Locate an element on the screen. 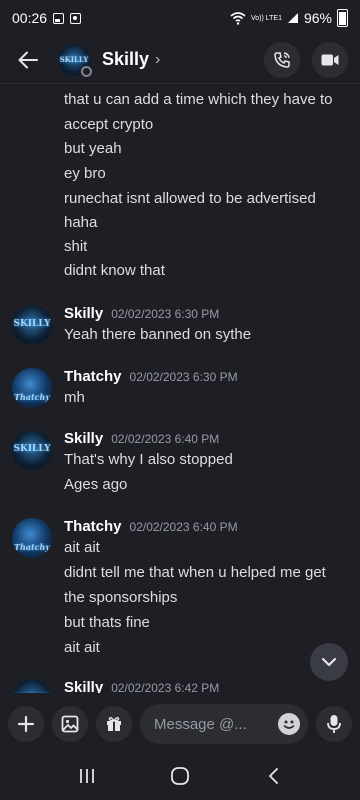 The width and height of the screenshot is (360, 800). microphone-icon is located at coordinates (334, 724).